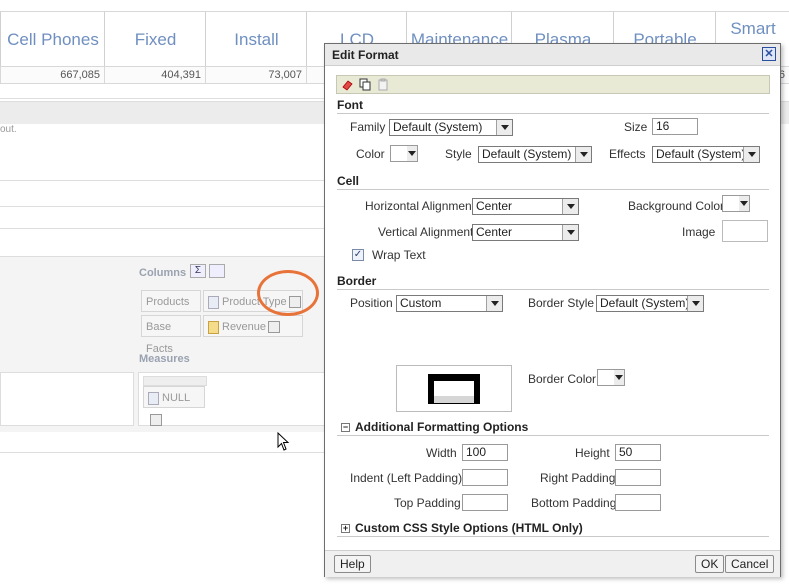  What do you see at coordinates (458, 154) in the screenshot?
I see `font-style-label: Style` at bounding box center [458, 154].